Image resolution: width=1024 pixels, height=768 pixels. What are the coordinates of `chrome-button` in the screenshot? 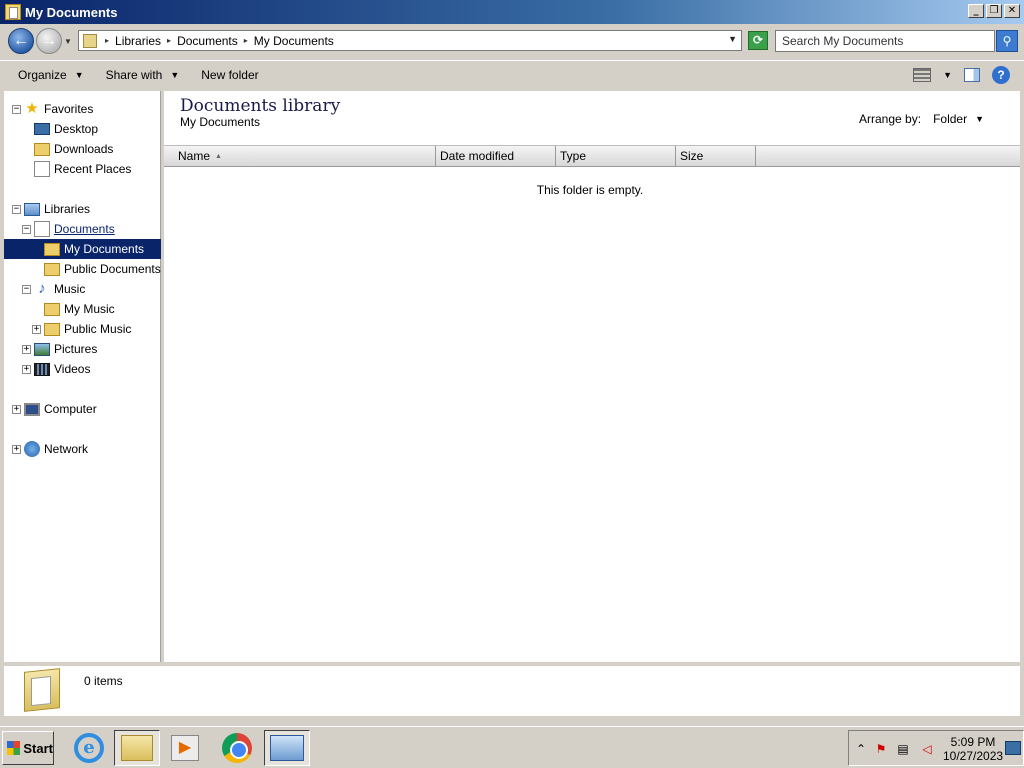 It's located at (237, 748).